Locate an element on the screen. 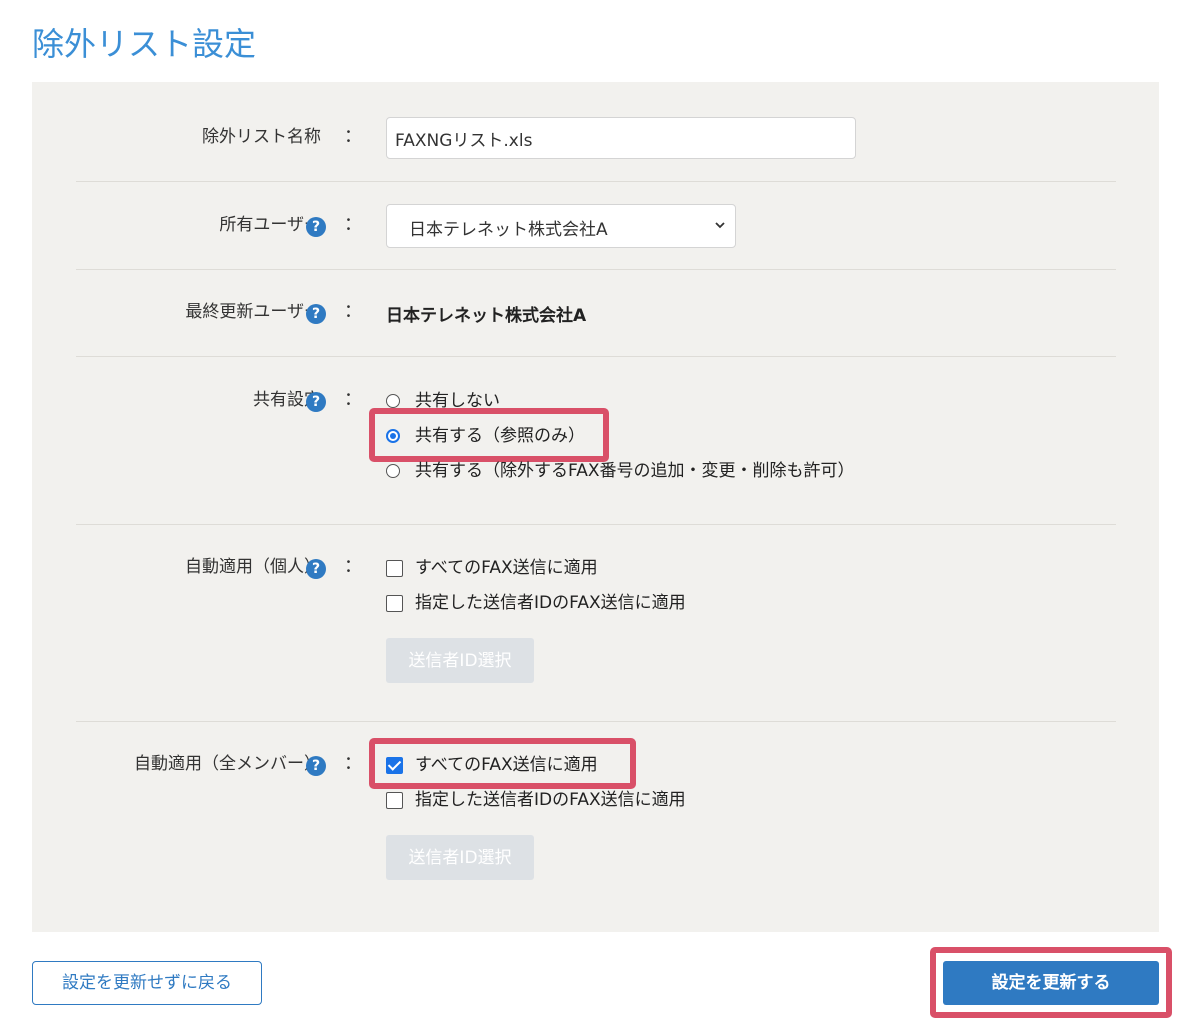 Image resolution: width=1190 pixels, height=1030 pixels. last-updated-user-label: 最終更新ユーザー is located at coordinates (253, 312).